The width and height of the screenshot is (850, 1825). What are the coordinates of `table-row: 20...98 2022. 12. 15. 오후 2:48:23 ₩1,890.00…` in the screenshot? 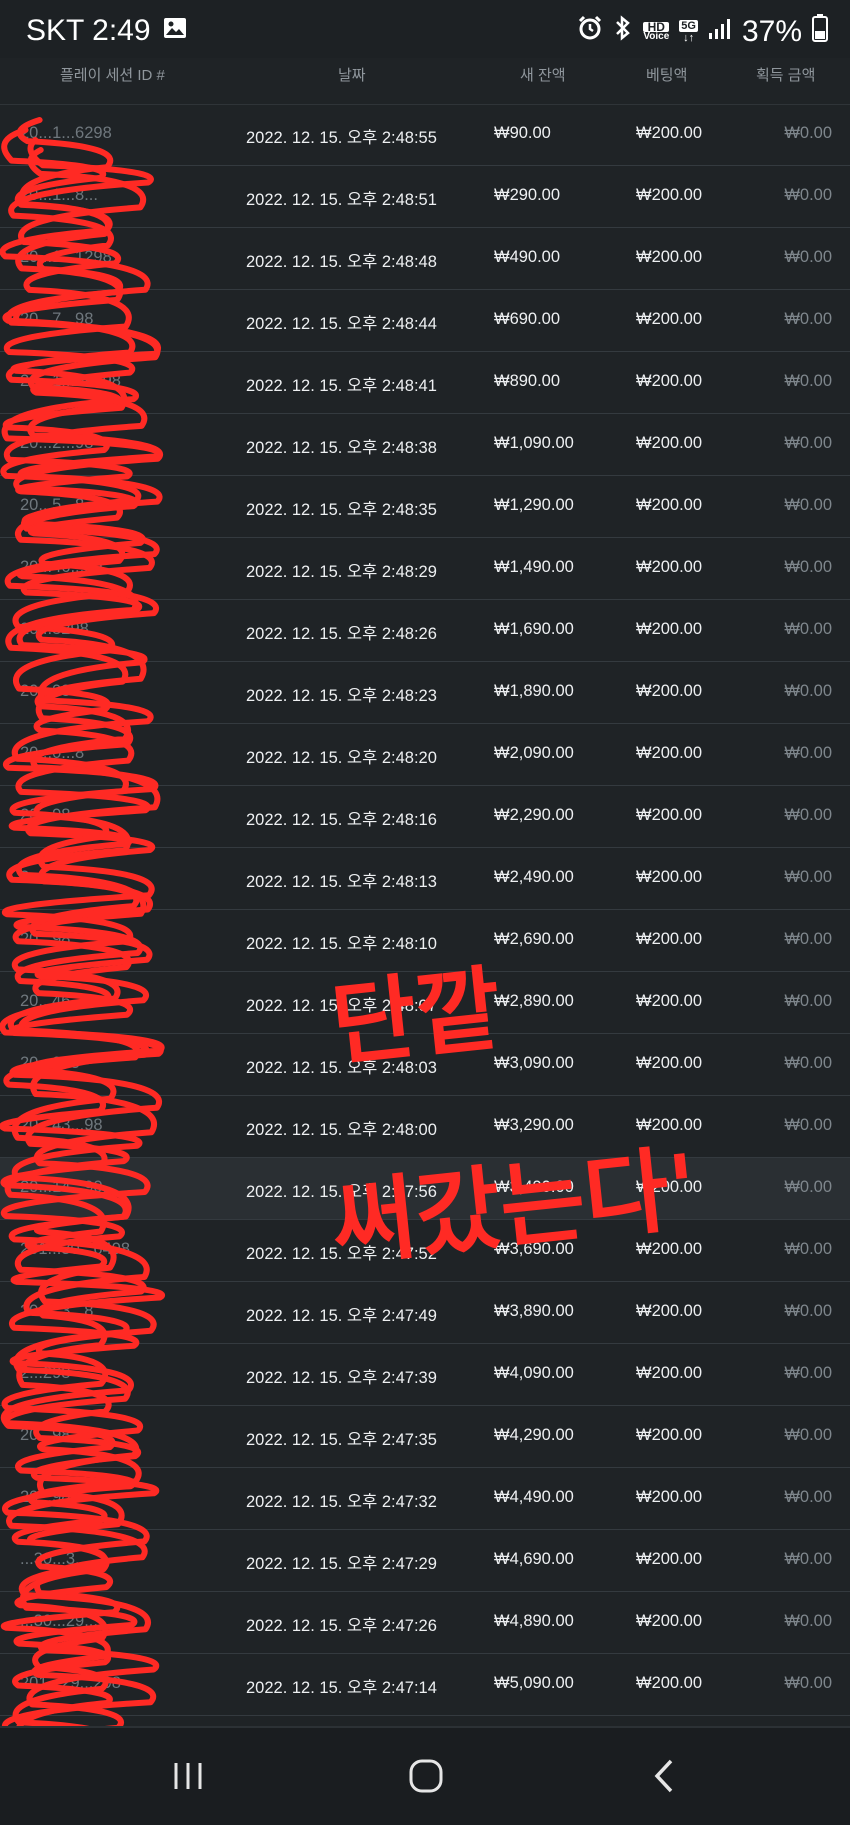 It's located at (425, 693).